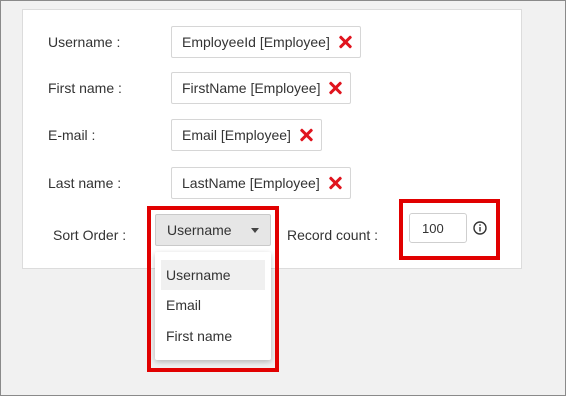 This screenshot has height=396, width=566. What do you see at coordinates (251, 183) in the screenshot?
I see `last-name-value: LastName [Employee]` at bounding box center [251, 183].